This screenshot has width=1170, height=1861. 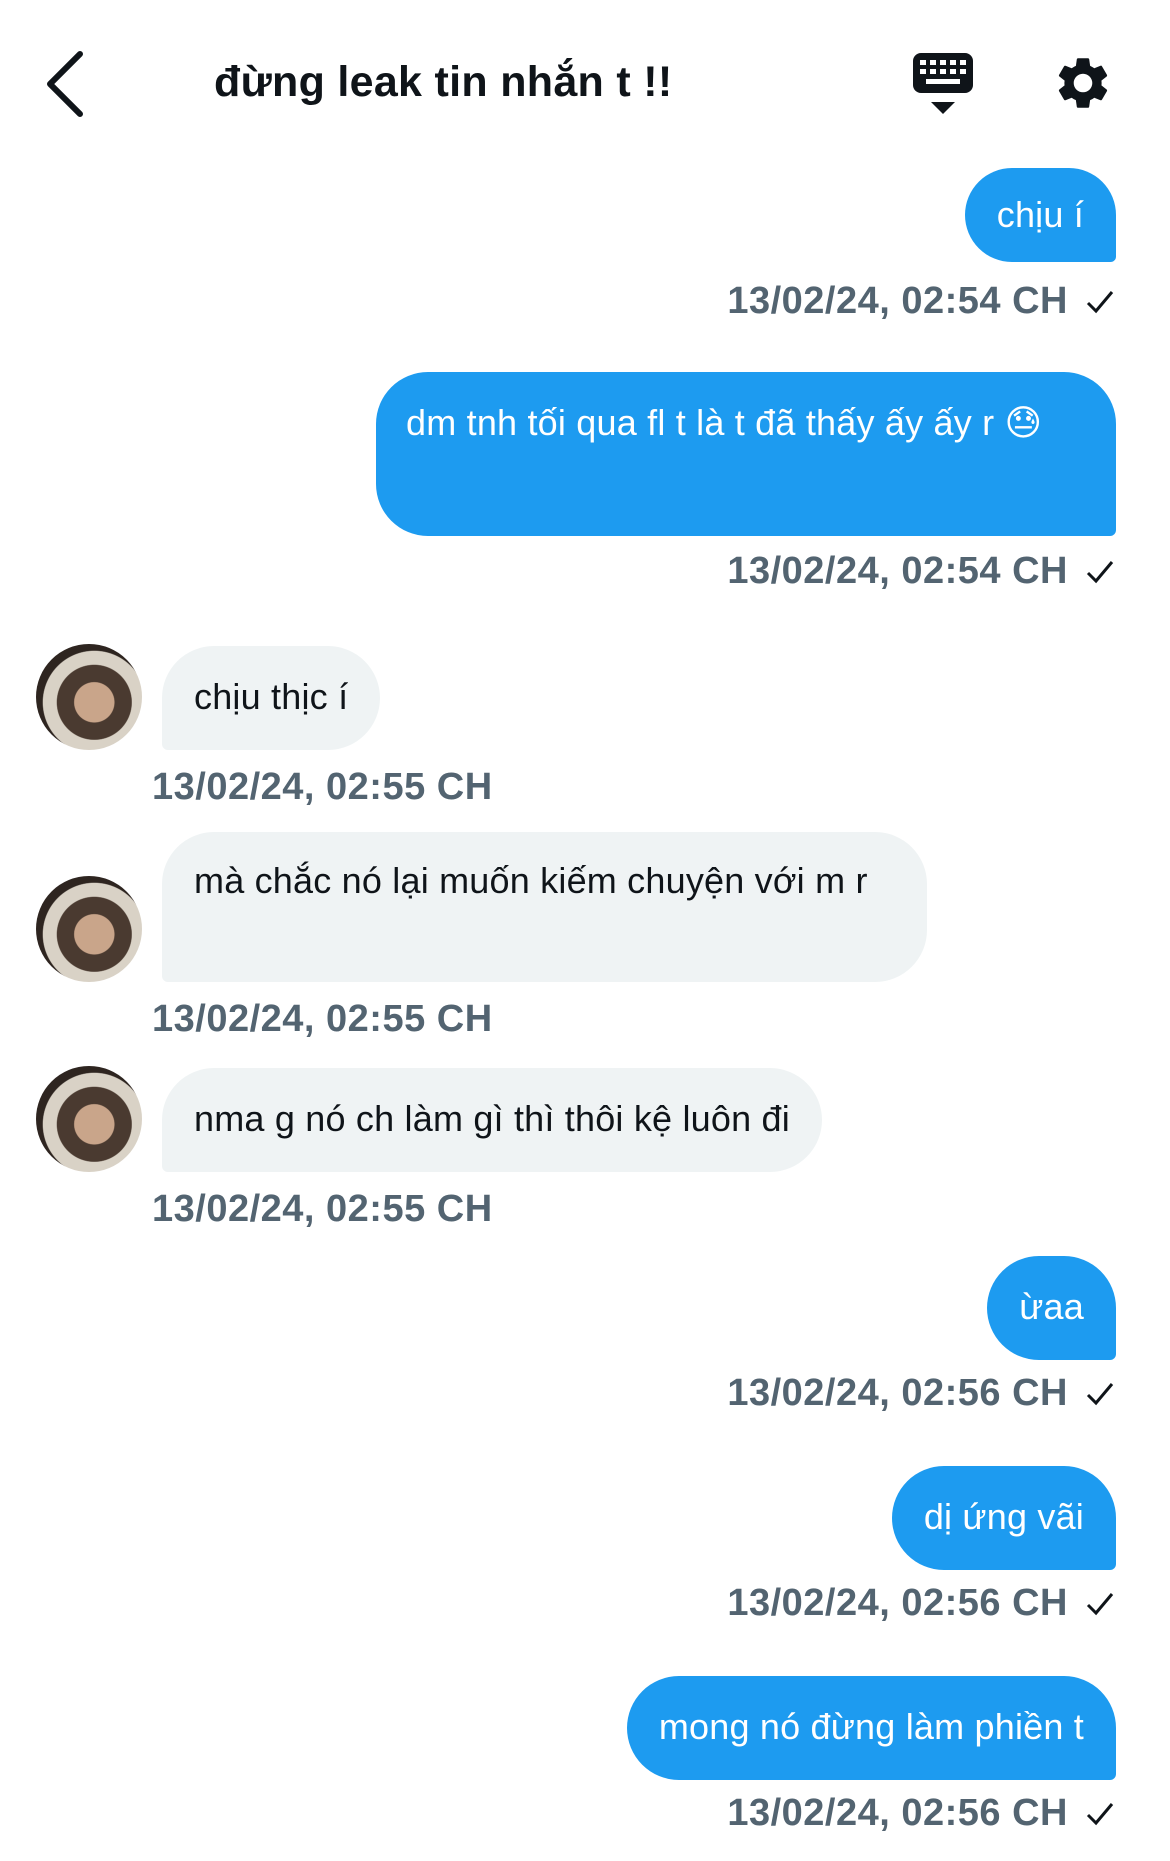 I want to click on message-bubble-sent: chịu í, so click(x=1040, y=215).